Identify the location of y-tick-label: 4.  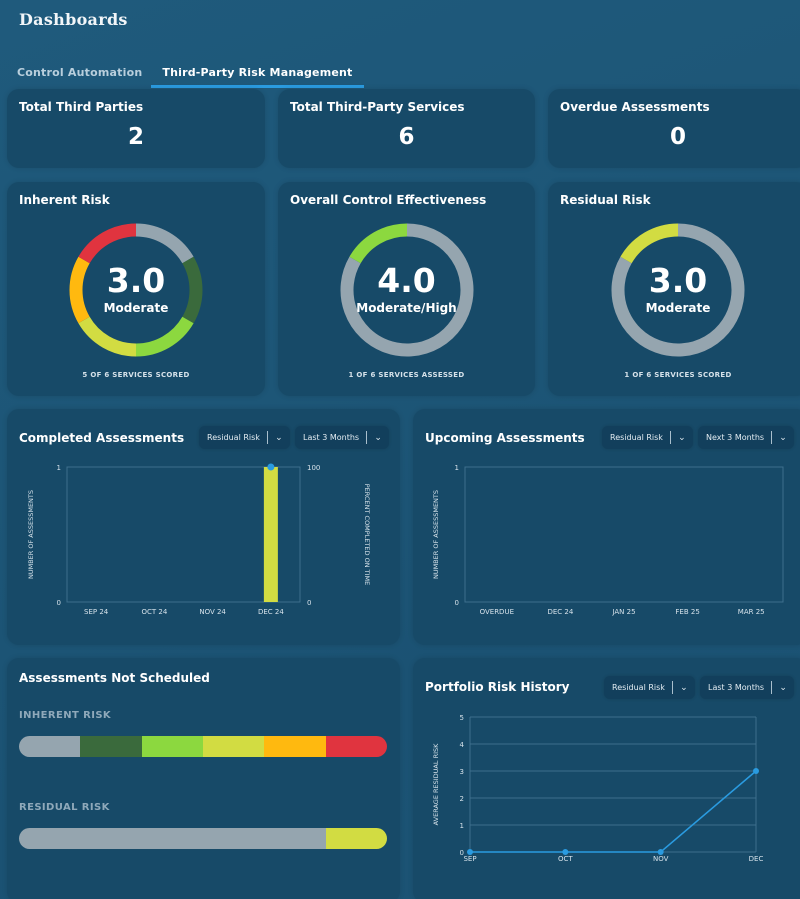
(462, 745).